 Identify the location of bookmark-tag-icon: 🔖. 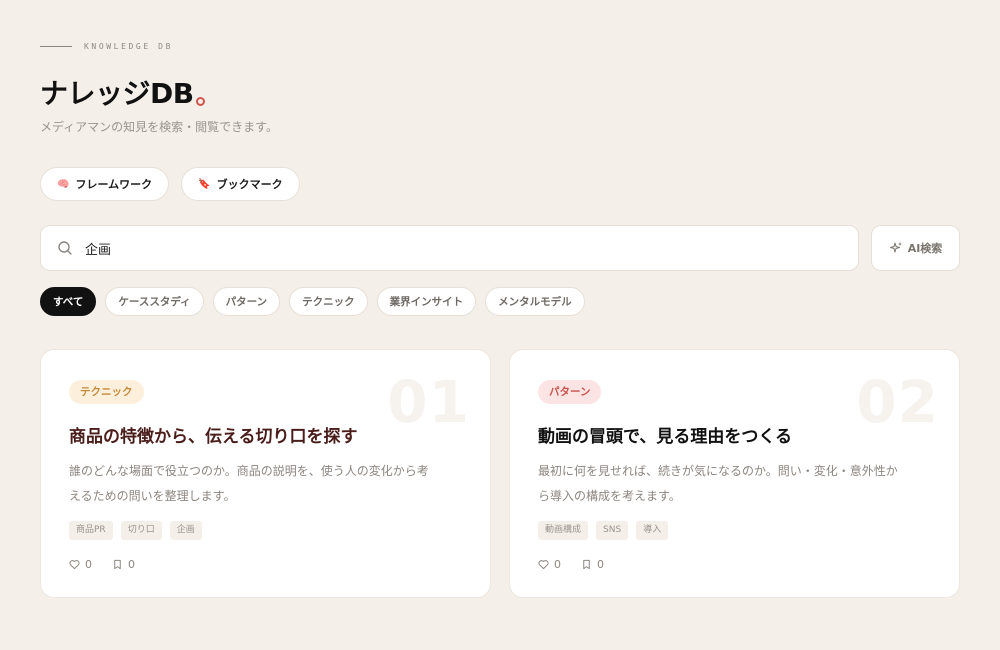
(204, 184).